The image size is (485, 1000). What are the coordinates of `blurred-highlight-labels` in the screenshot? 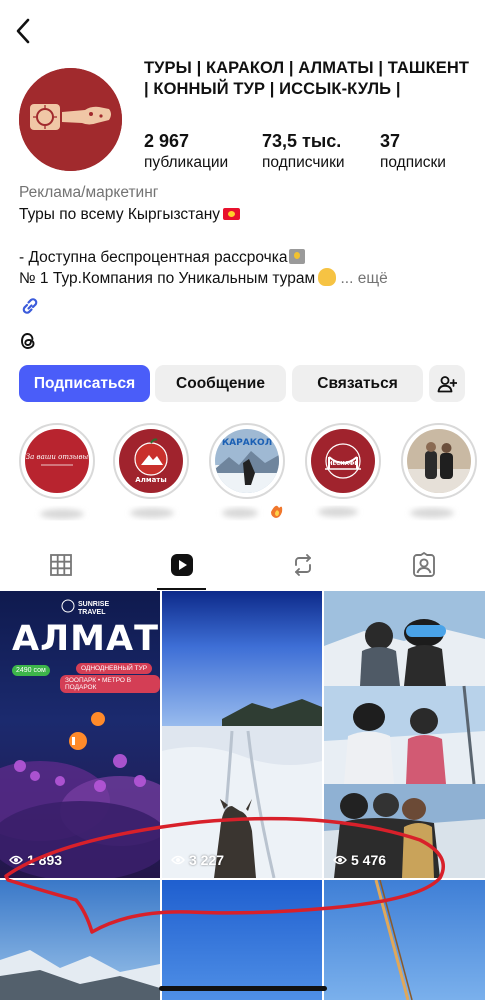 It's located at (247, 512).